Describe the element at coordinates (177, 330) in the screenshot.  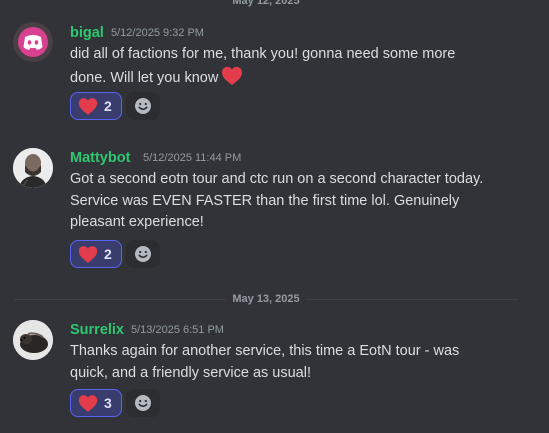
I see `timestamp: 5/13/2025 6:51 PM` at that location.